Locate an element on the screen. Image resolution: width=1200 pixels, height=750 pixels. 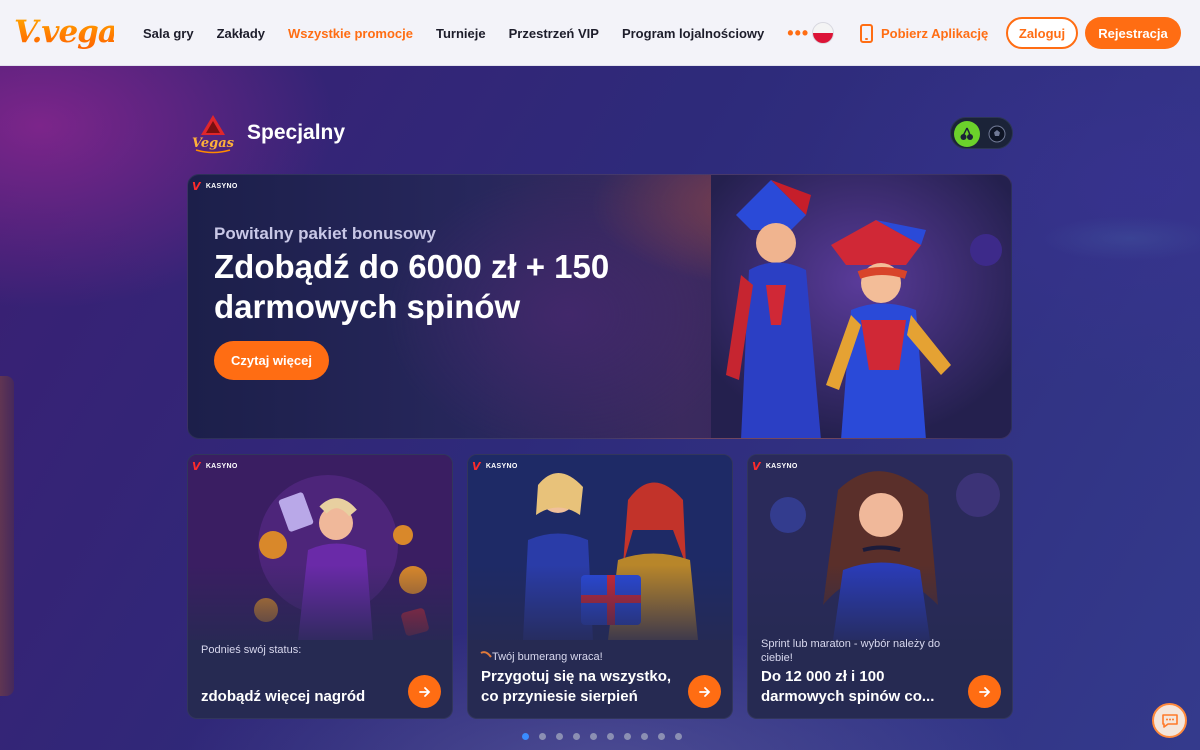
language-flag-icon is located at coordinates (823, 33).